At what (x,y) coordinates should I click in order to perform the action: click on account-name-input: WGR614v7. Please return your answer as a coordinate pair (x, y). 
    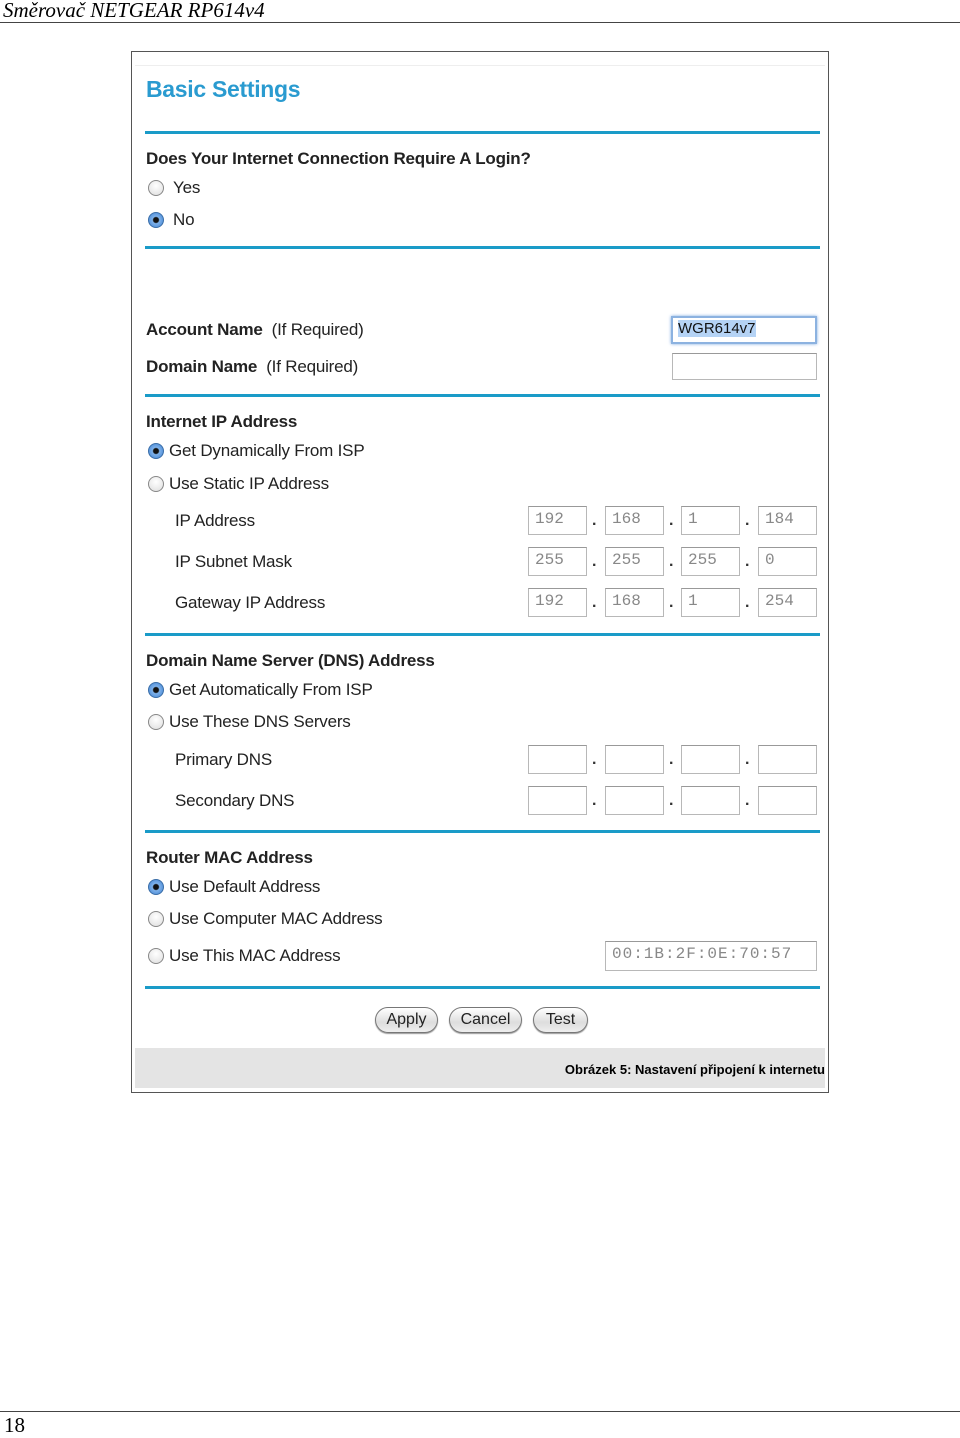
    Looking at the image, I should click on (744, 330).